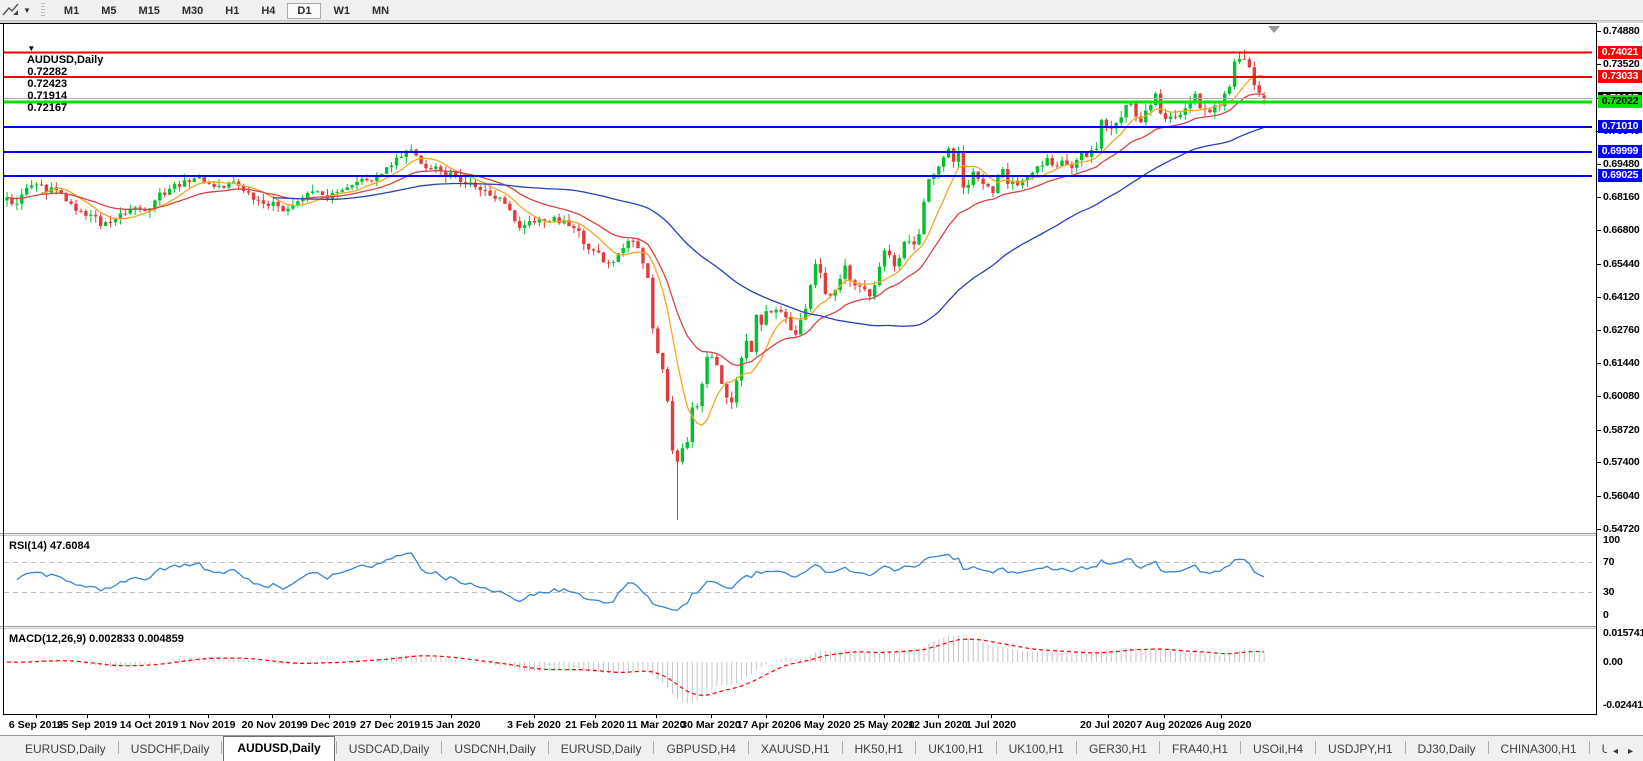 This screenshot has width=1643, height=761. What do you see at coordinates (1278, 750) in the screenshot?
I see `chart-tab-usoil-h4: USOil,H4` at bounding box center [1278, 750].